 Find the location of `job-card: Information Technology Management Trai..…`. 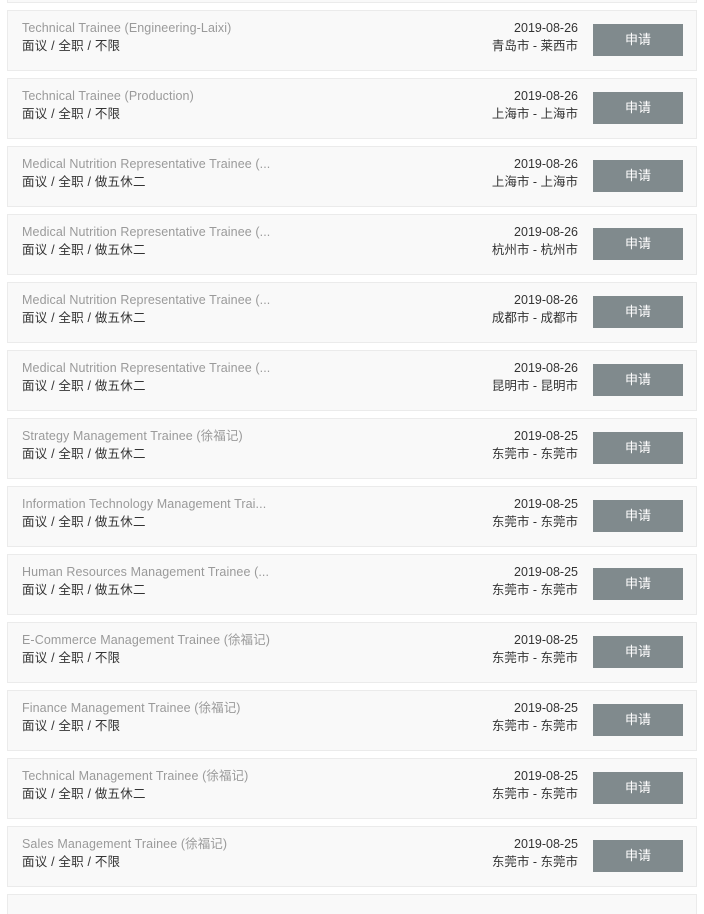

job-card: Information Technology Management Trai..… is located at coordinates (352, 516).